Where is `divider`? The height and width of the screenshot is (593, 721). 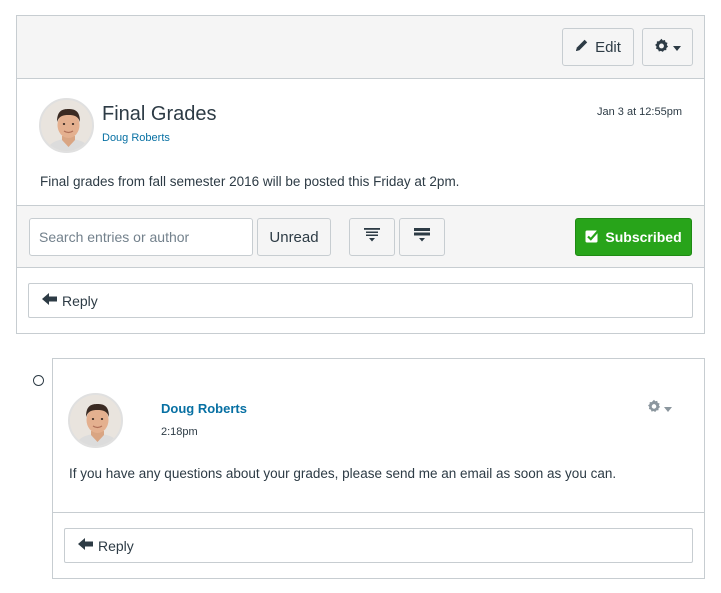
divider is located at coordinates (378, 512).